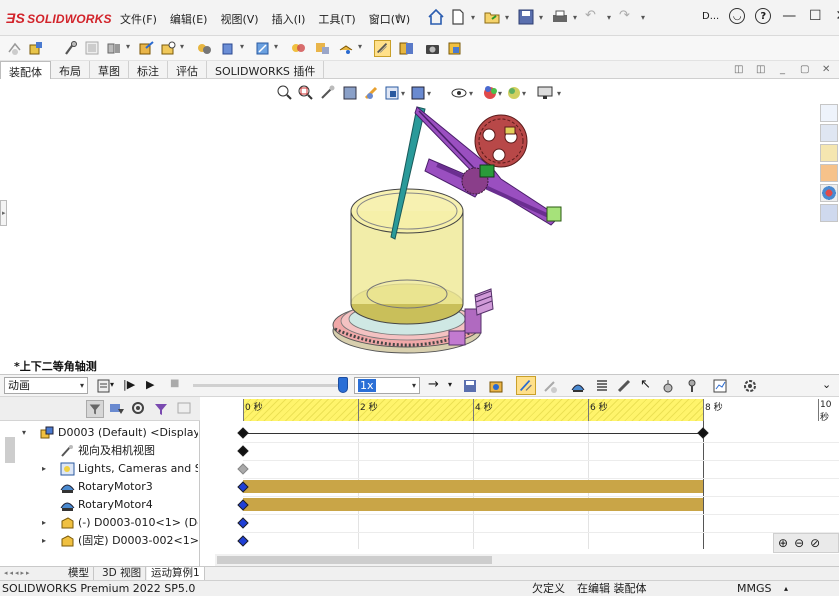 This screenshot has width=839, height=596. Describe the element at coordinates (187, 70) in the screenshot. I see `tab-evaluate: 评估` at that location.